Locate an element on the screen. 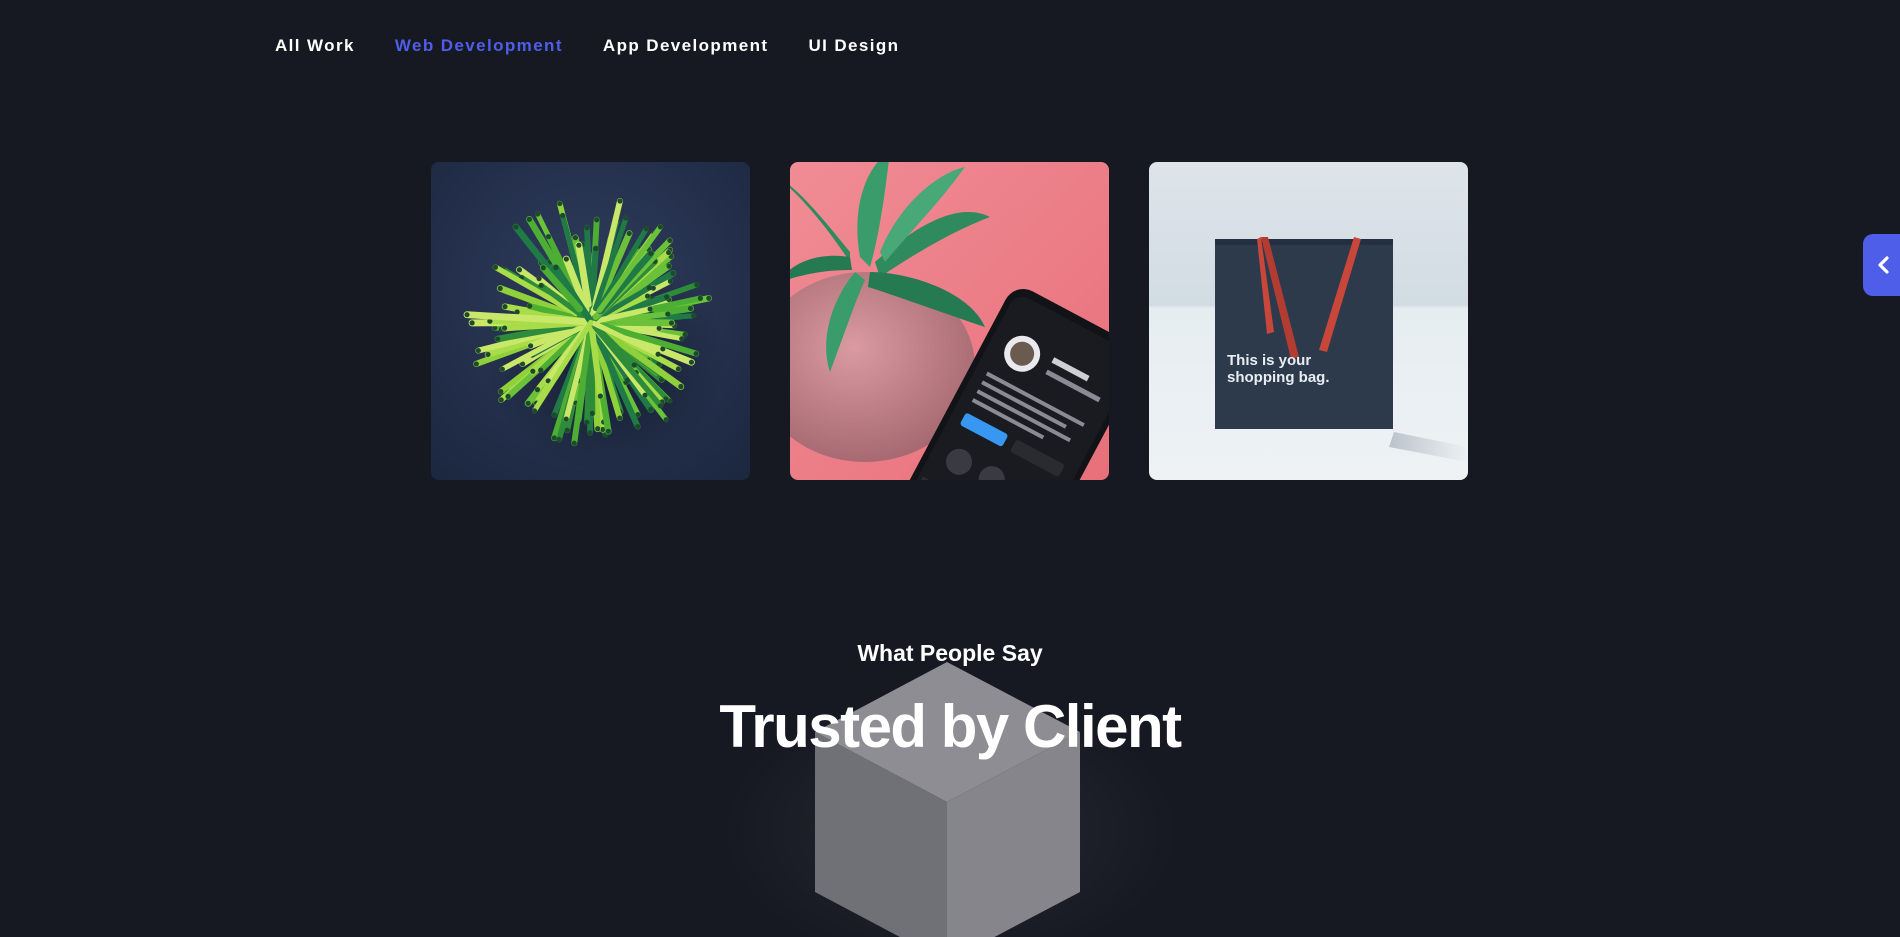 The image size is (1900, 937). shopping-bag-image: This is your shopping bag. is located at coordinates (1308, 321).